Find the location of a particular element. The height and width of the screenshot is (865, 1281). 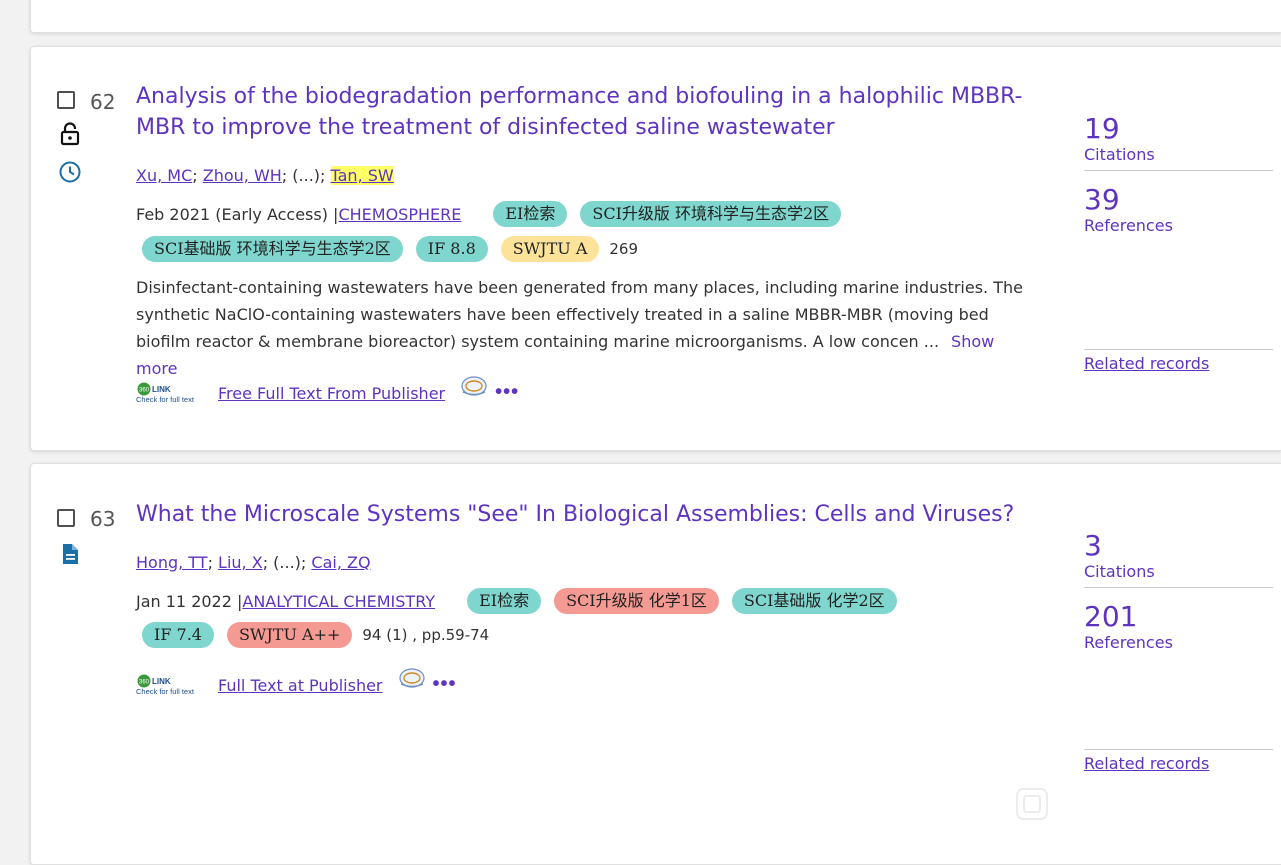

journal-link: ANALYTICAL CHEMISTRY is located at coordinates (338, 601).